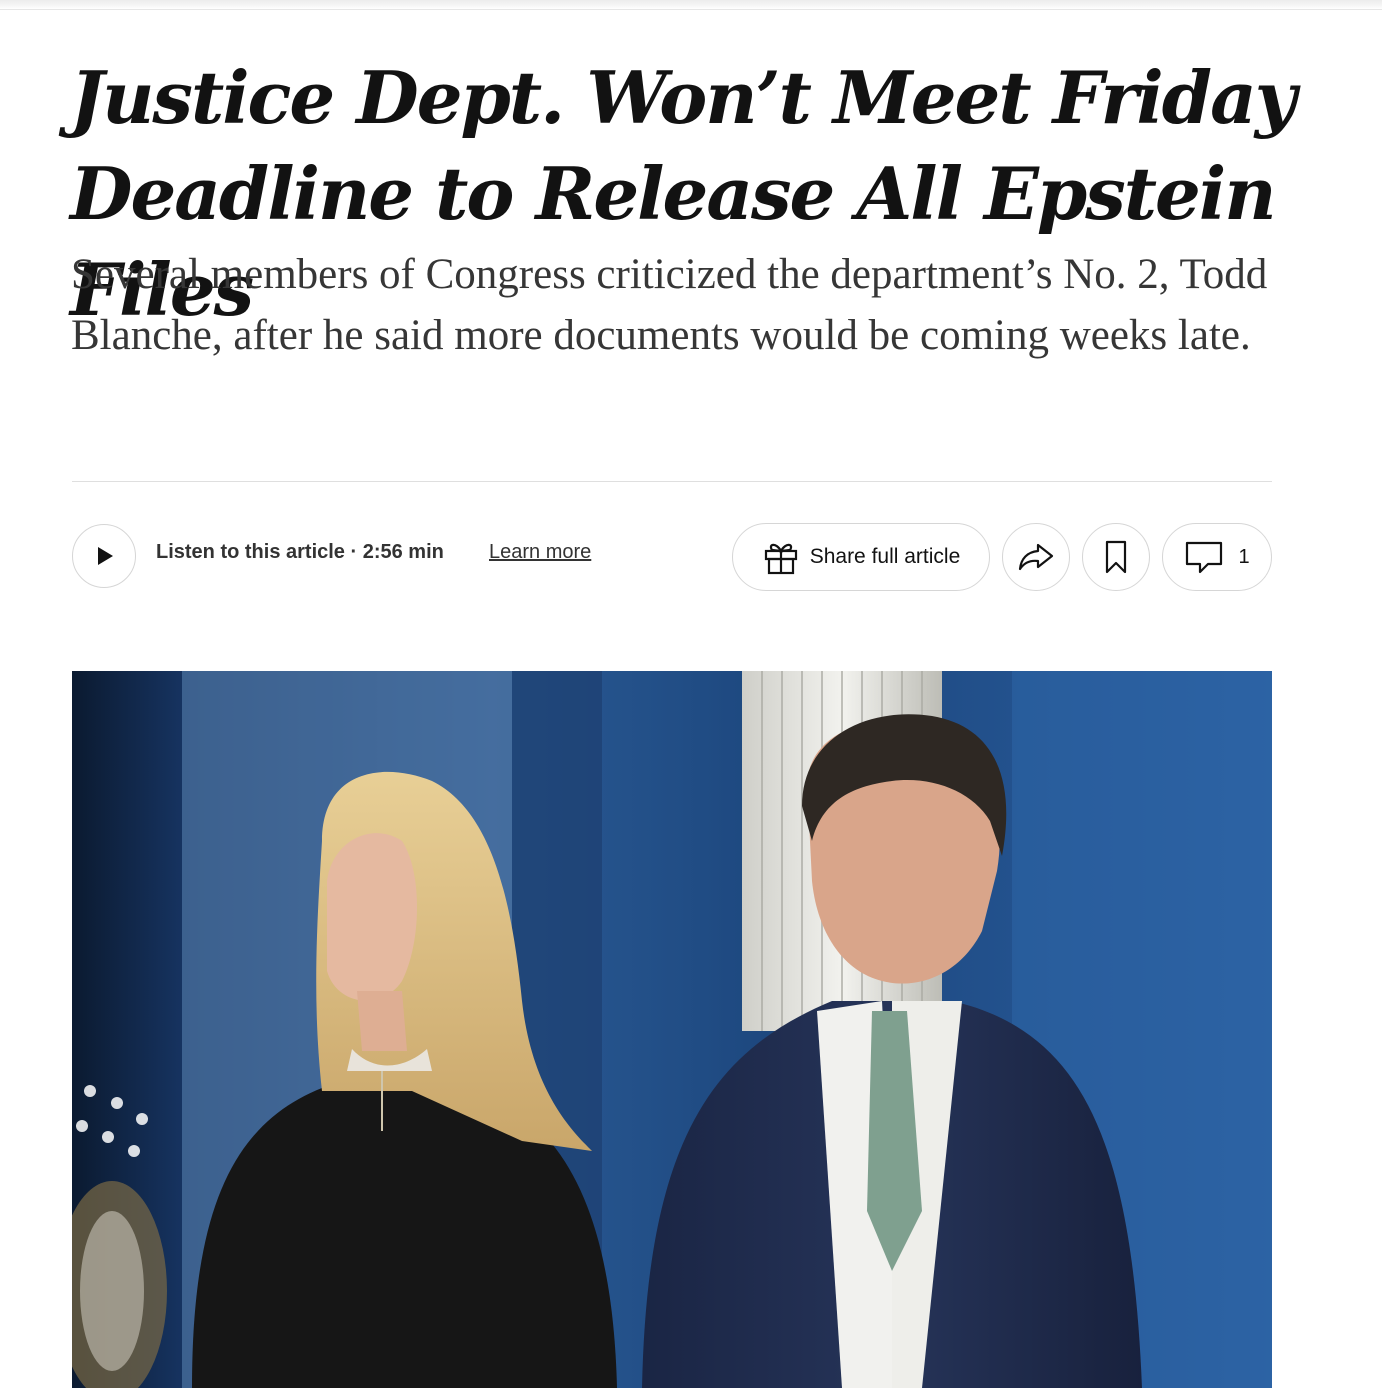 This screenshot has width=1382, height=1388. I want to click on listen-label: Listen to this article · 2:56 min, so click(300, 552).